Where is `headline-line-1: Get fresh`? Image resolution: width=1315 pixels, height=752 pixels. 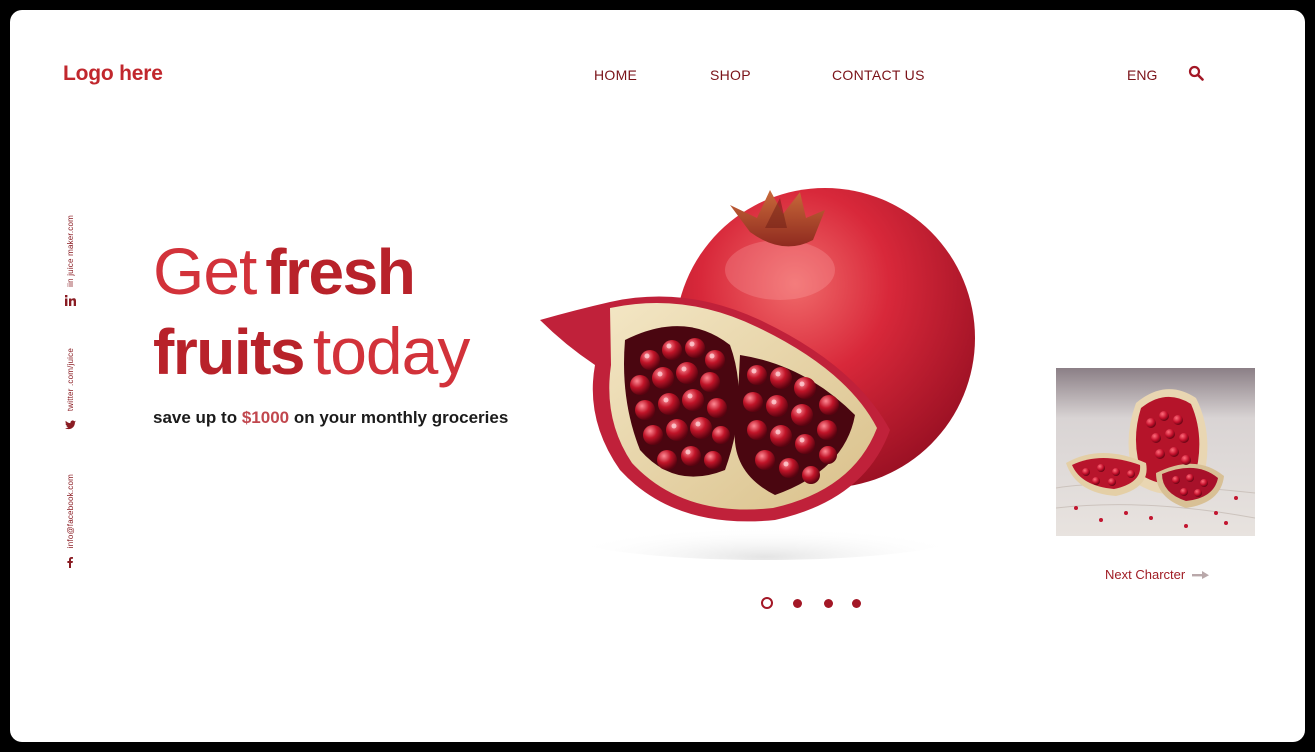
headline-line-1: Get fresh is located at coordinates (311, 278).